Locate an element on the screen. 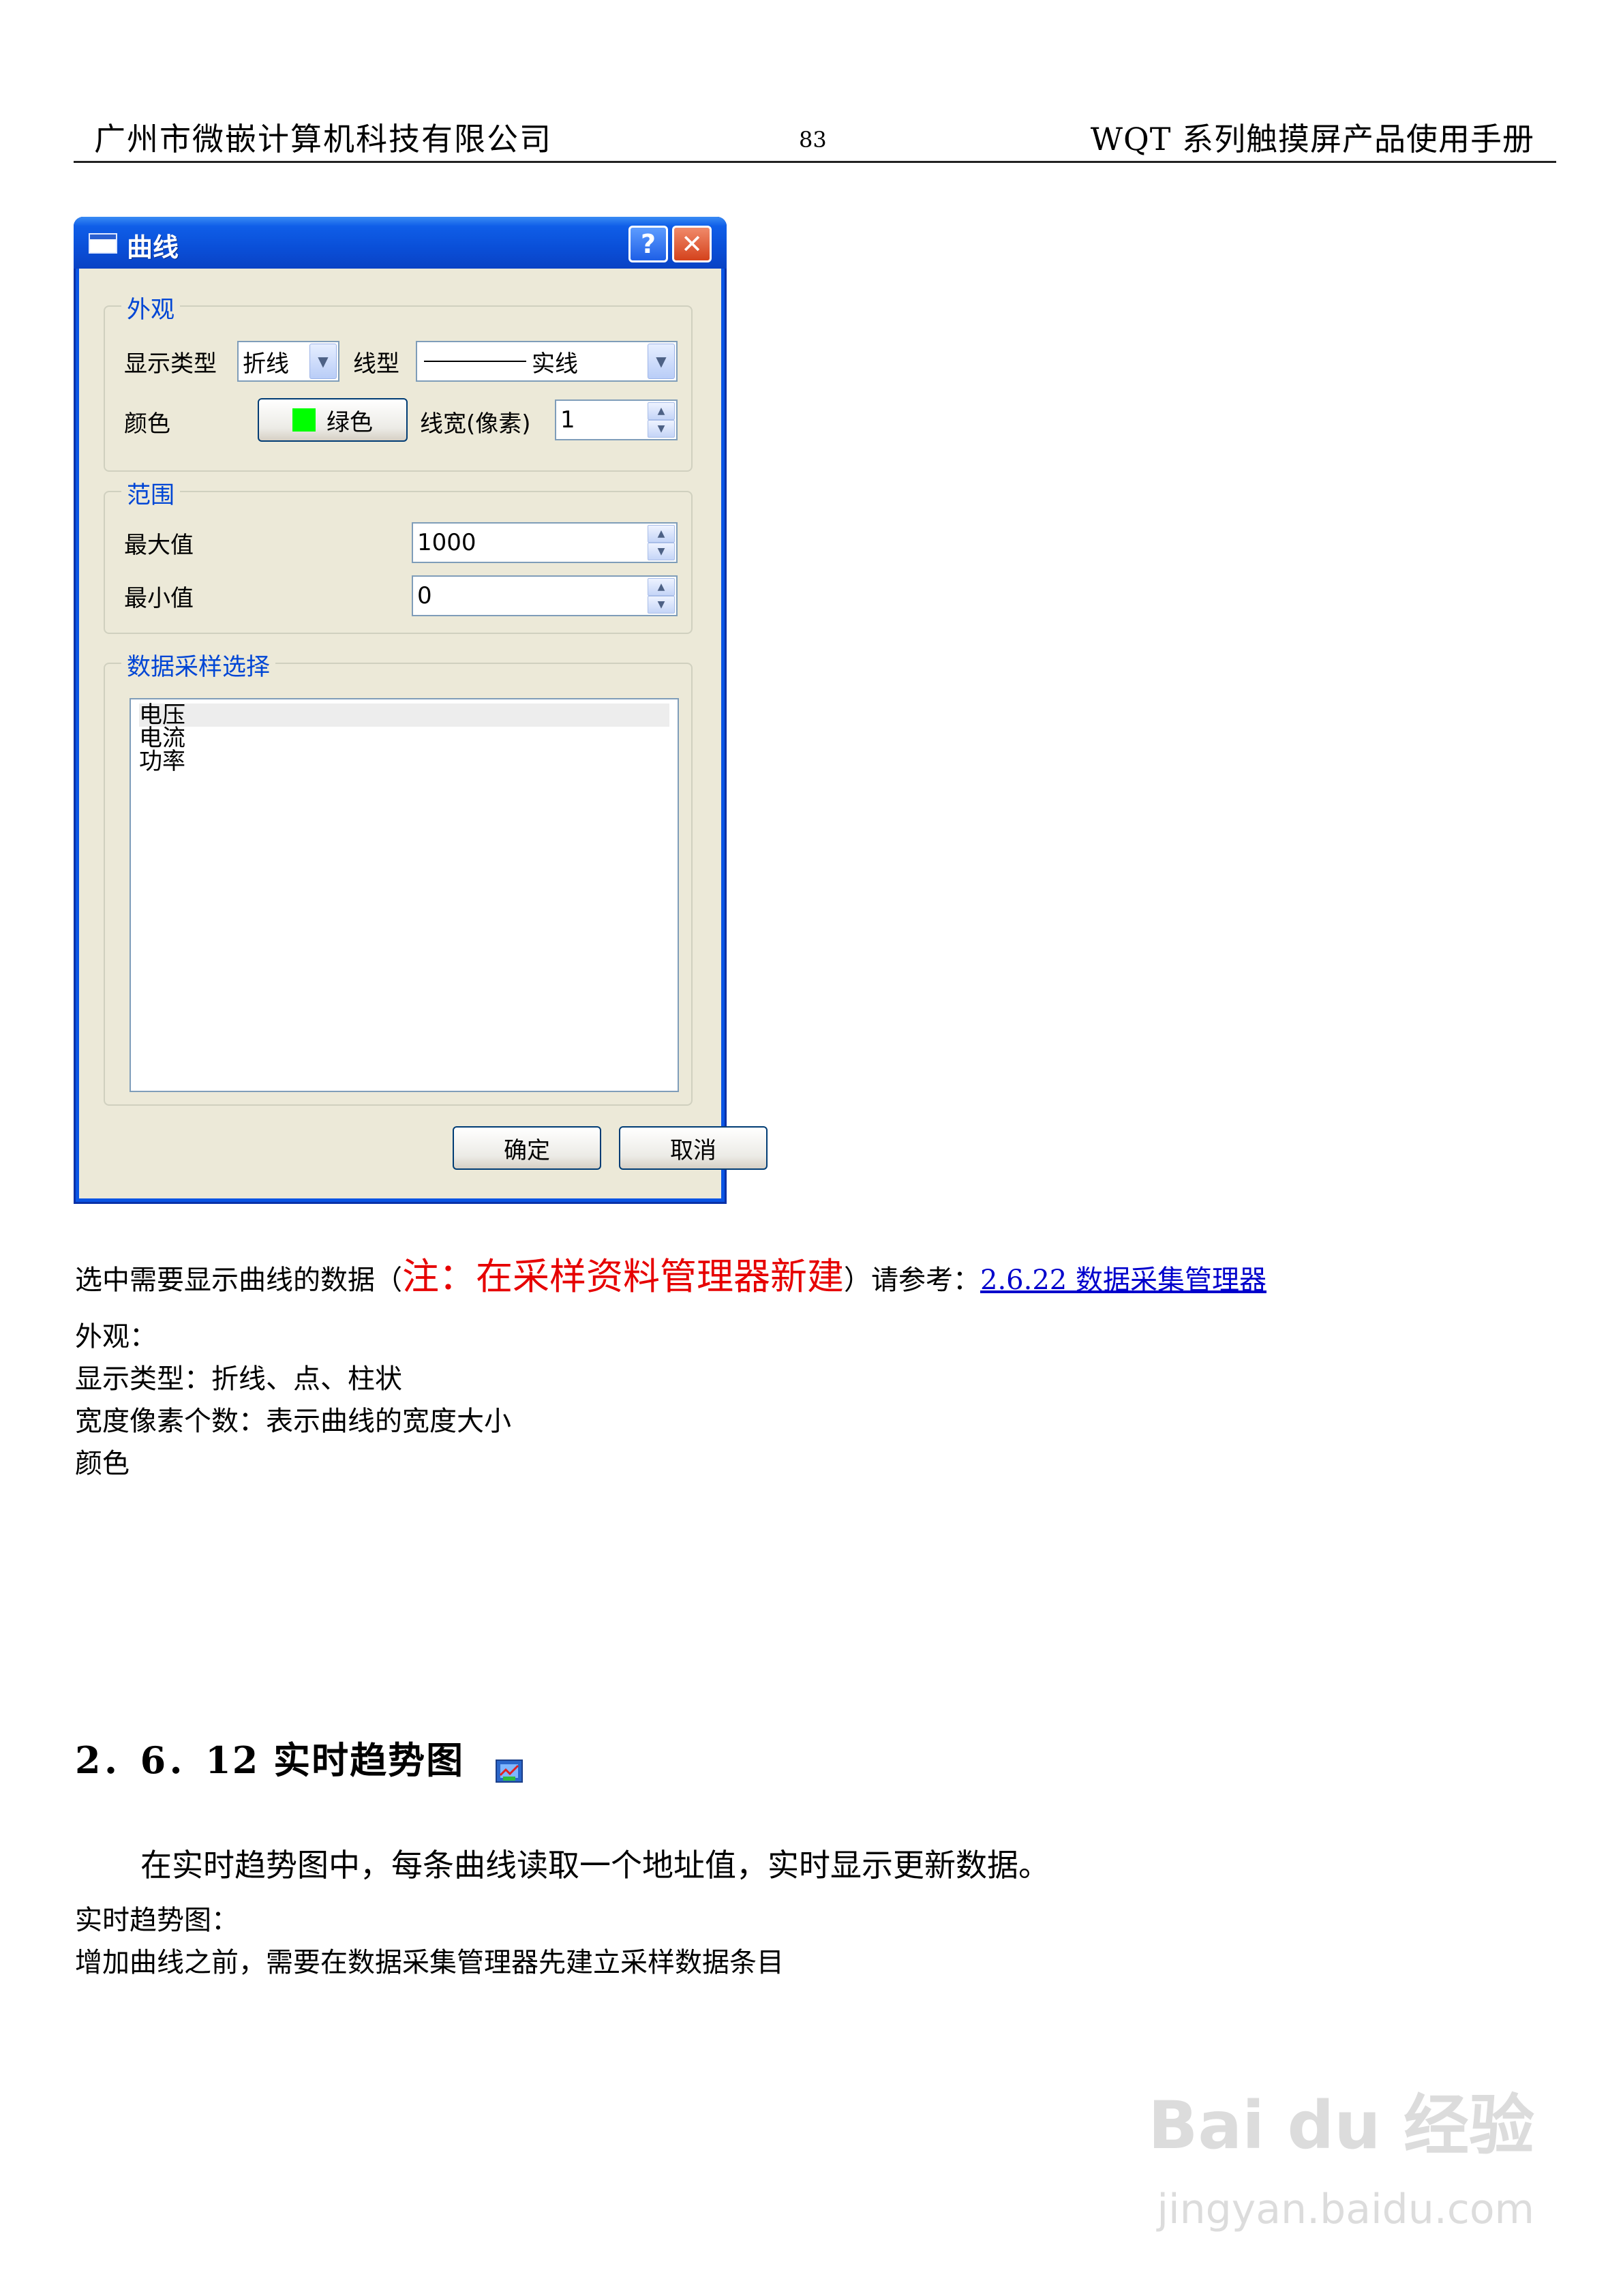 The image size is (1623, 2296). display-type-label: 显示类型 is located at coordinates (170, 364).